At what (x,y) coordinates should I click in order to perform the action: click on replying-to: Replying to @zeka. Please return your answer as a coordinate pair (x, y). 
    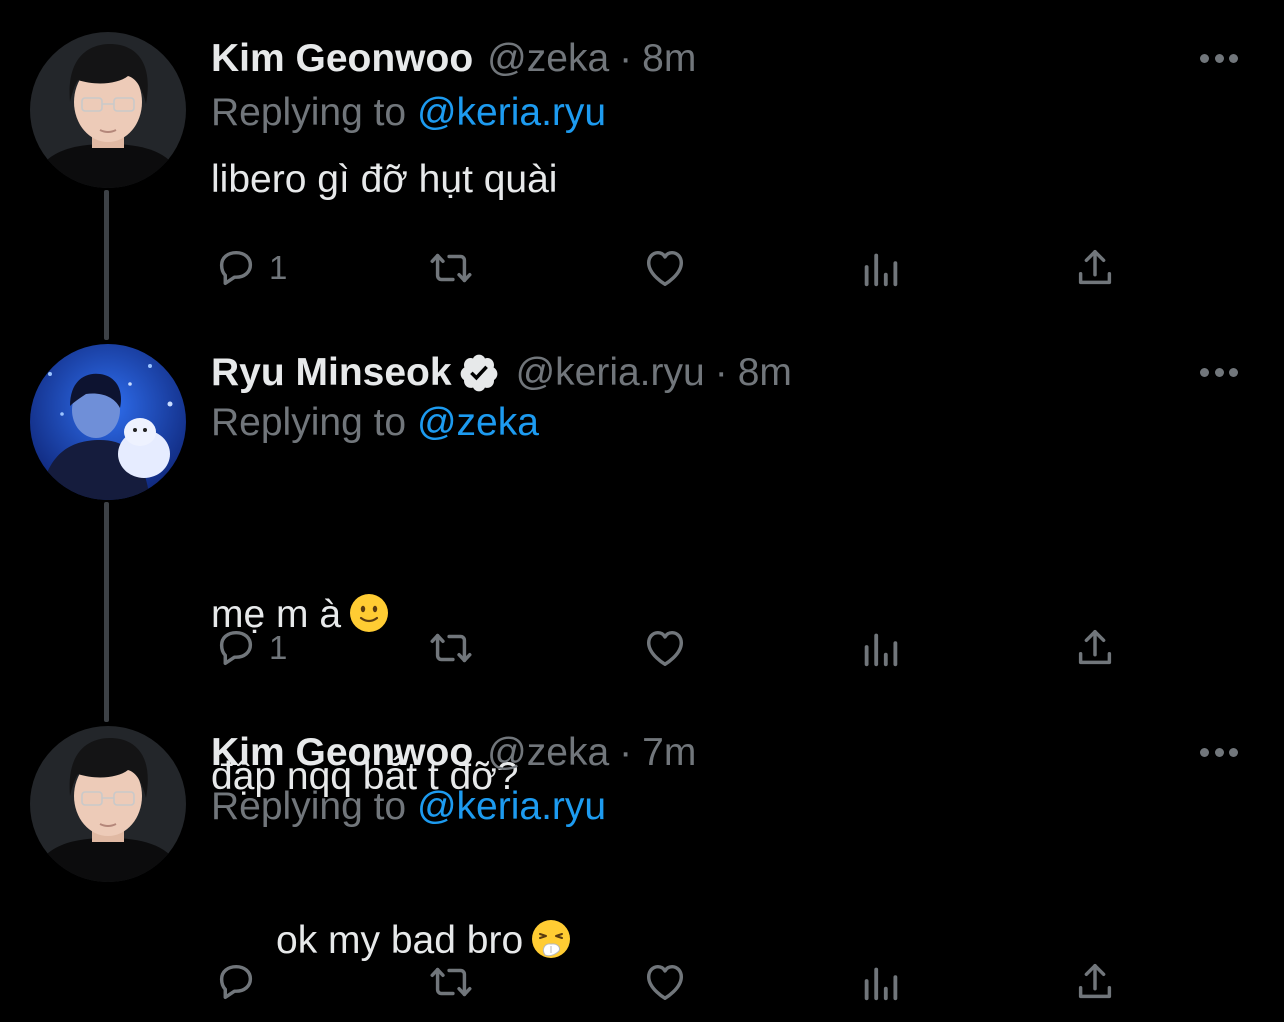
    Looking at the image, I should click on (375, 423).